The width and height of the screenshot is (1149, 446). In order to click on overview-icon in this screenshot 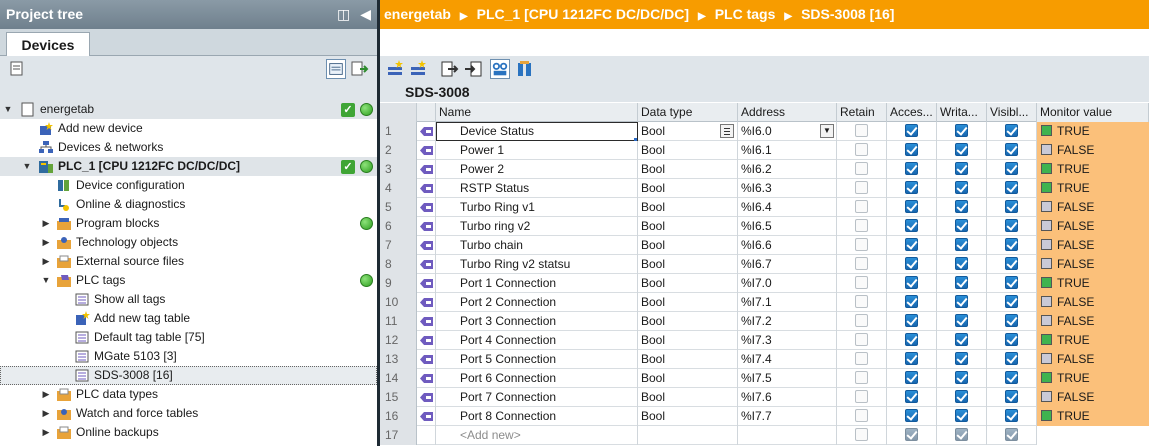, I will do `click(336, 69)`.